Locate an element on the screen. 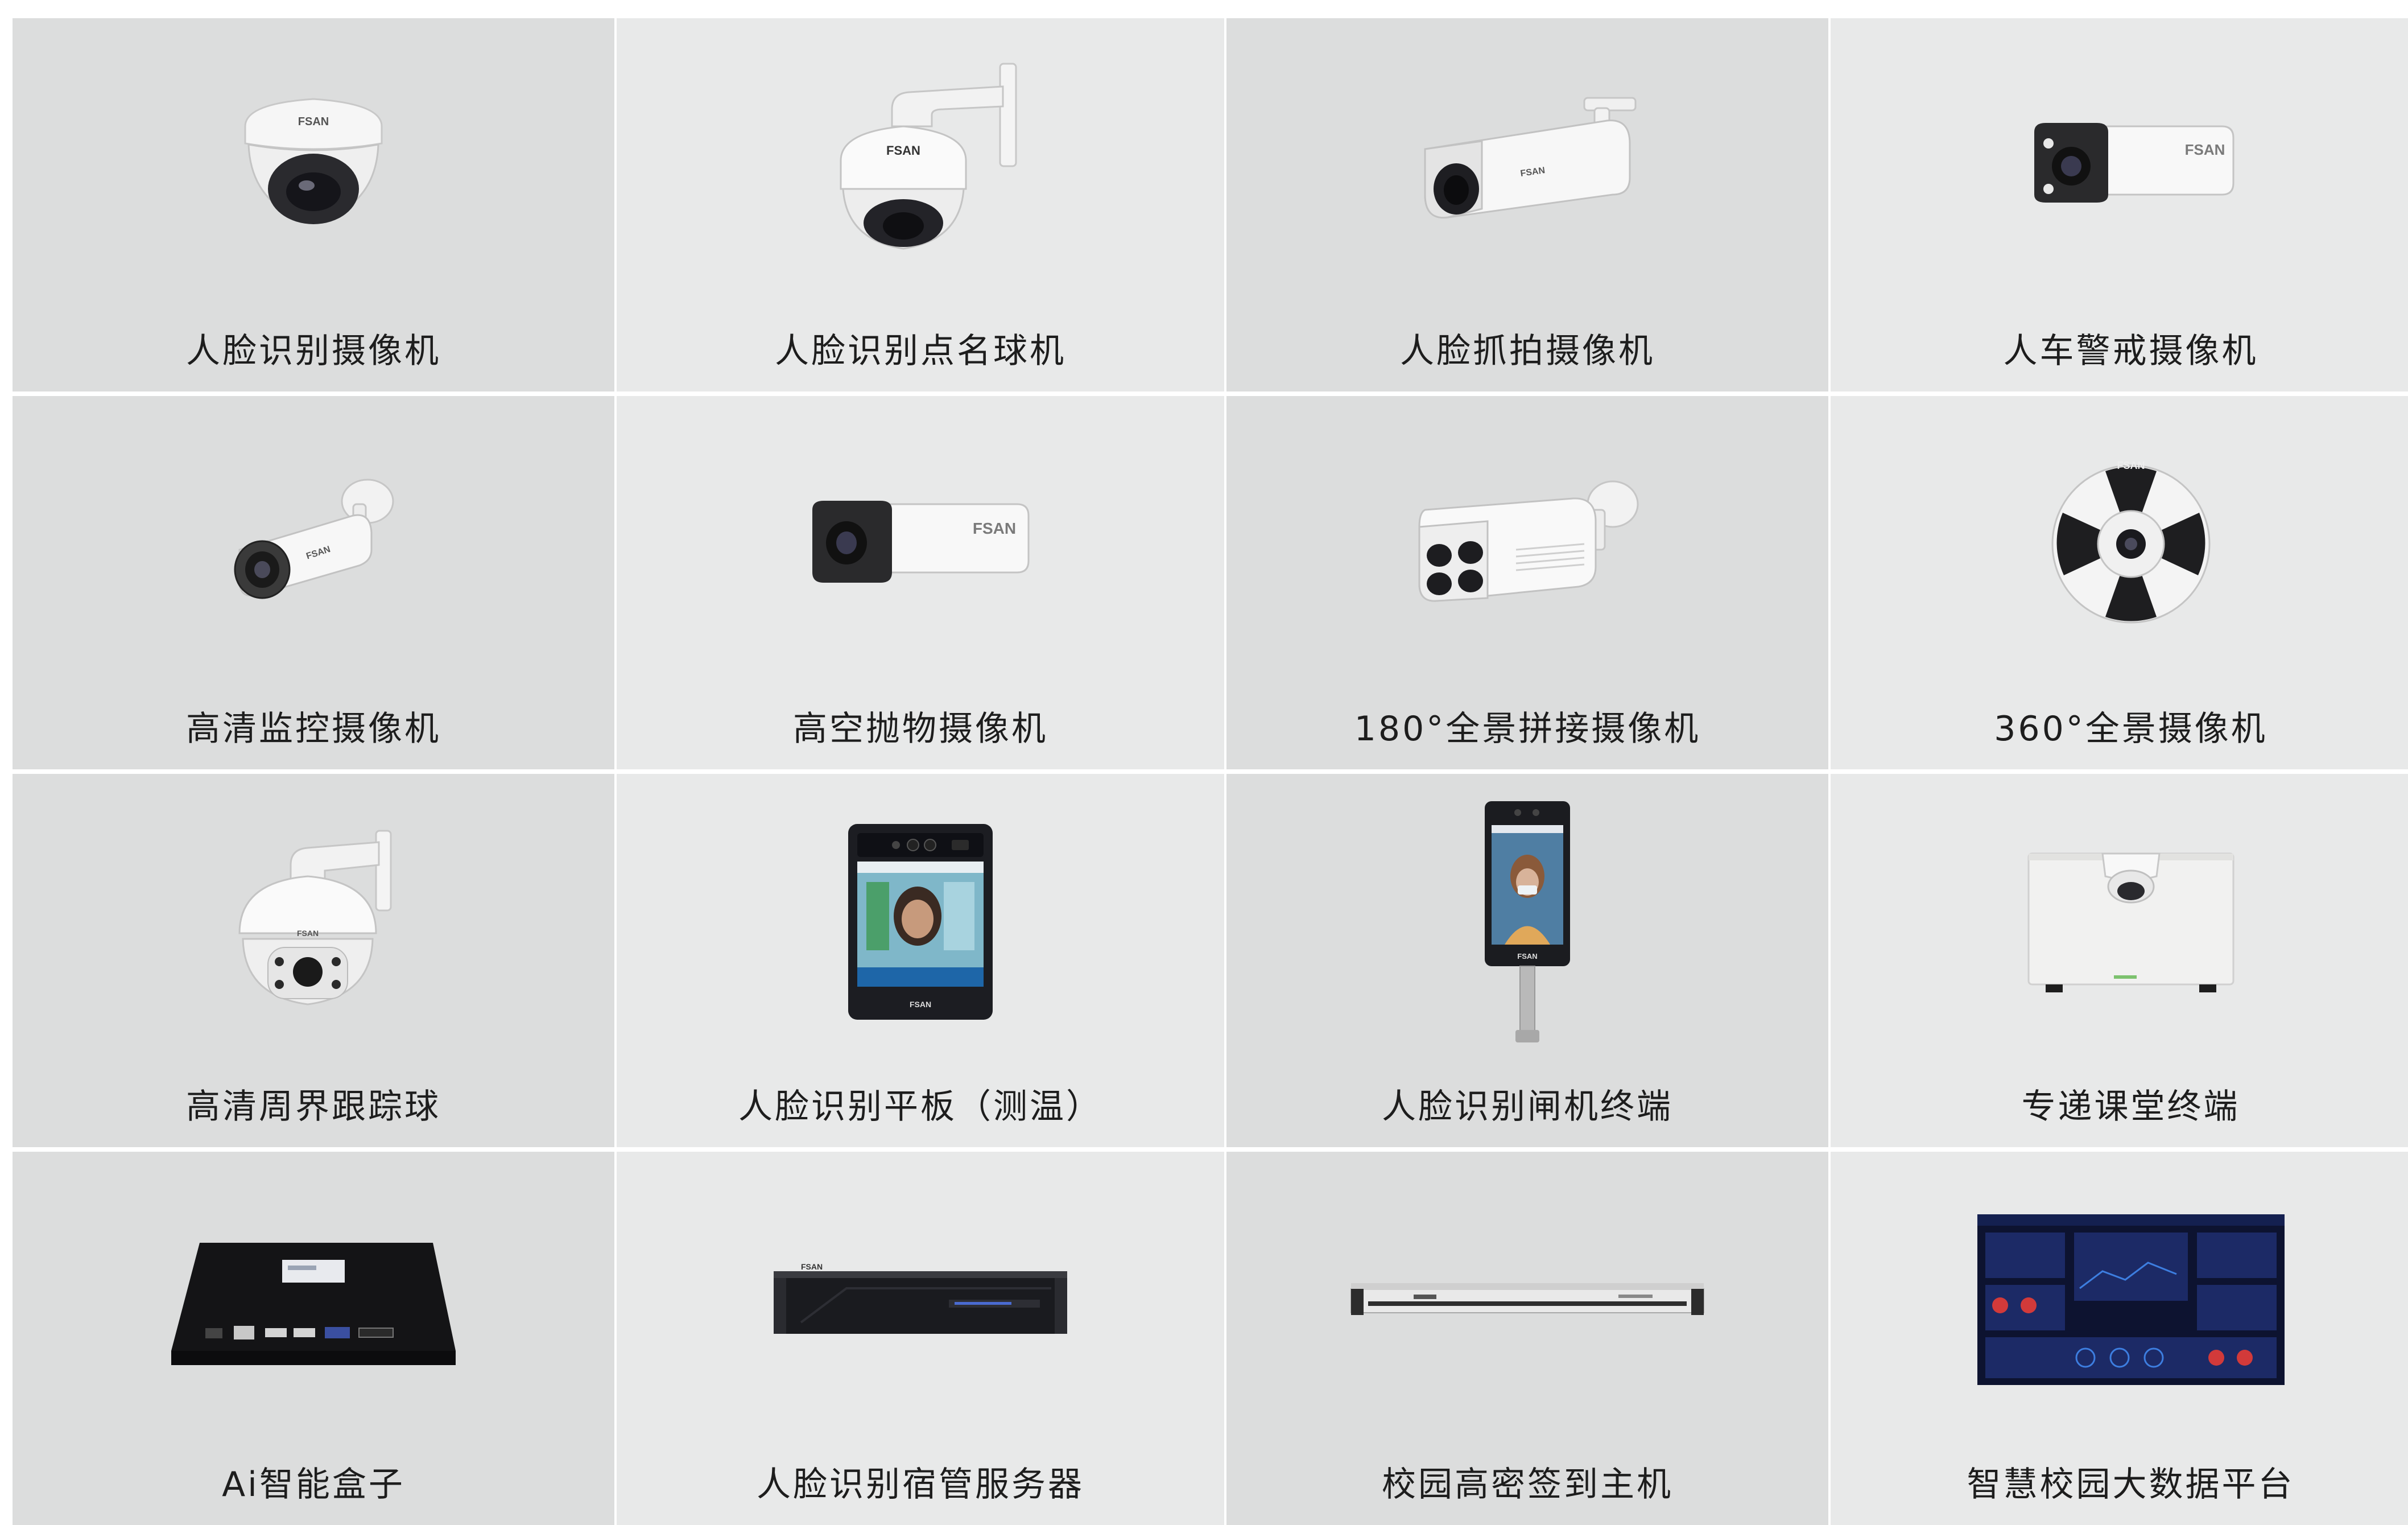 This screenshot has width=2408, height=1525. wall-mount-dome-camera-icon: FSAN is located at coordinates (920, 166).